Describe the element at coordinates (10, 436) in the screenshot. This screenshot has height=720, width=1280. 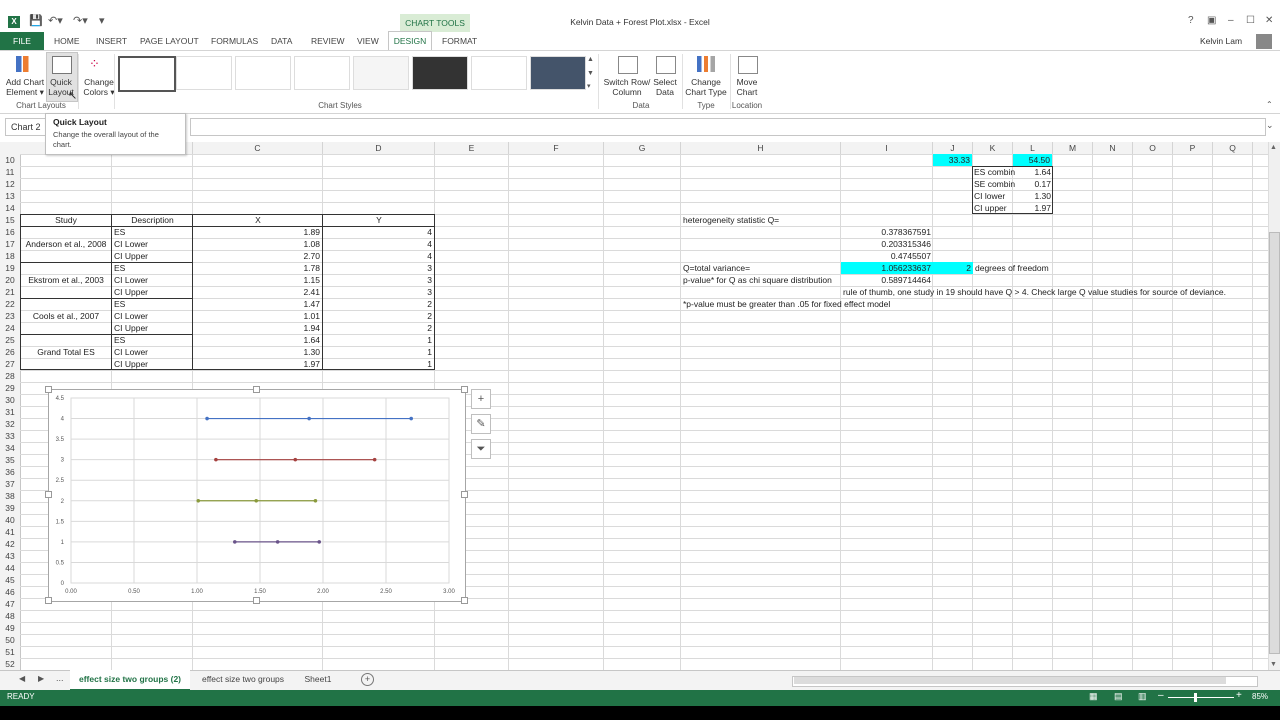
I see `row-header: 33` at that location.